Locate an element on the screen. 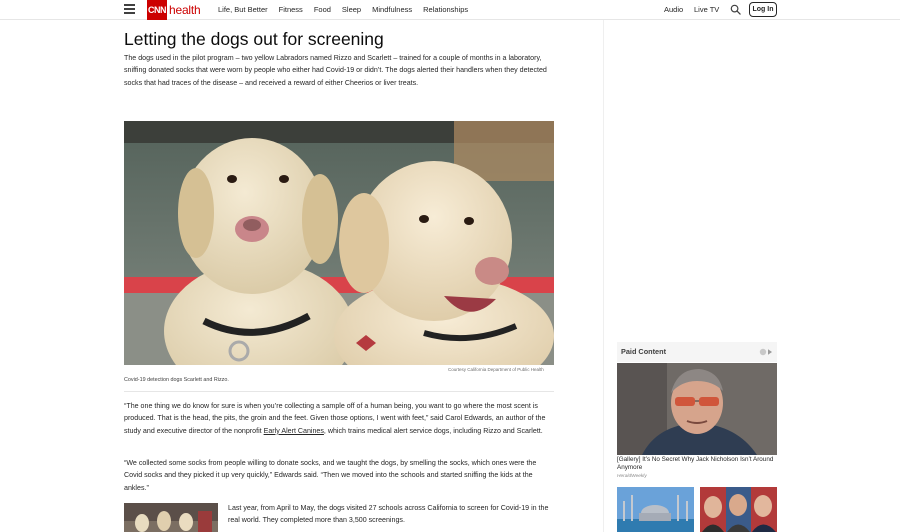  login-button: Log In is located at coordinates (763, 9).